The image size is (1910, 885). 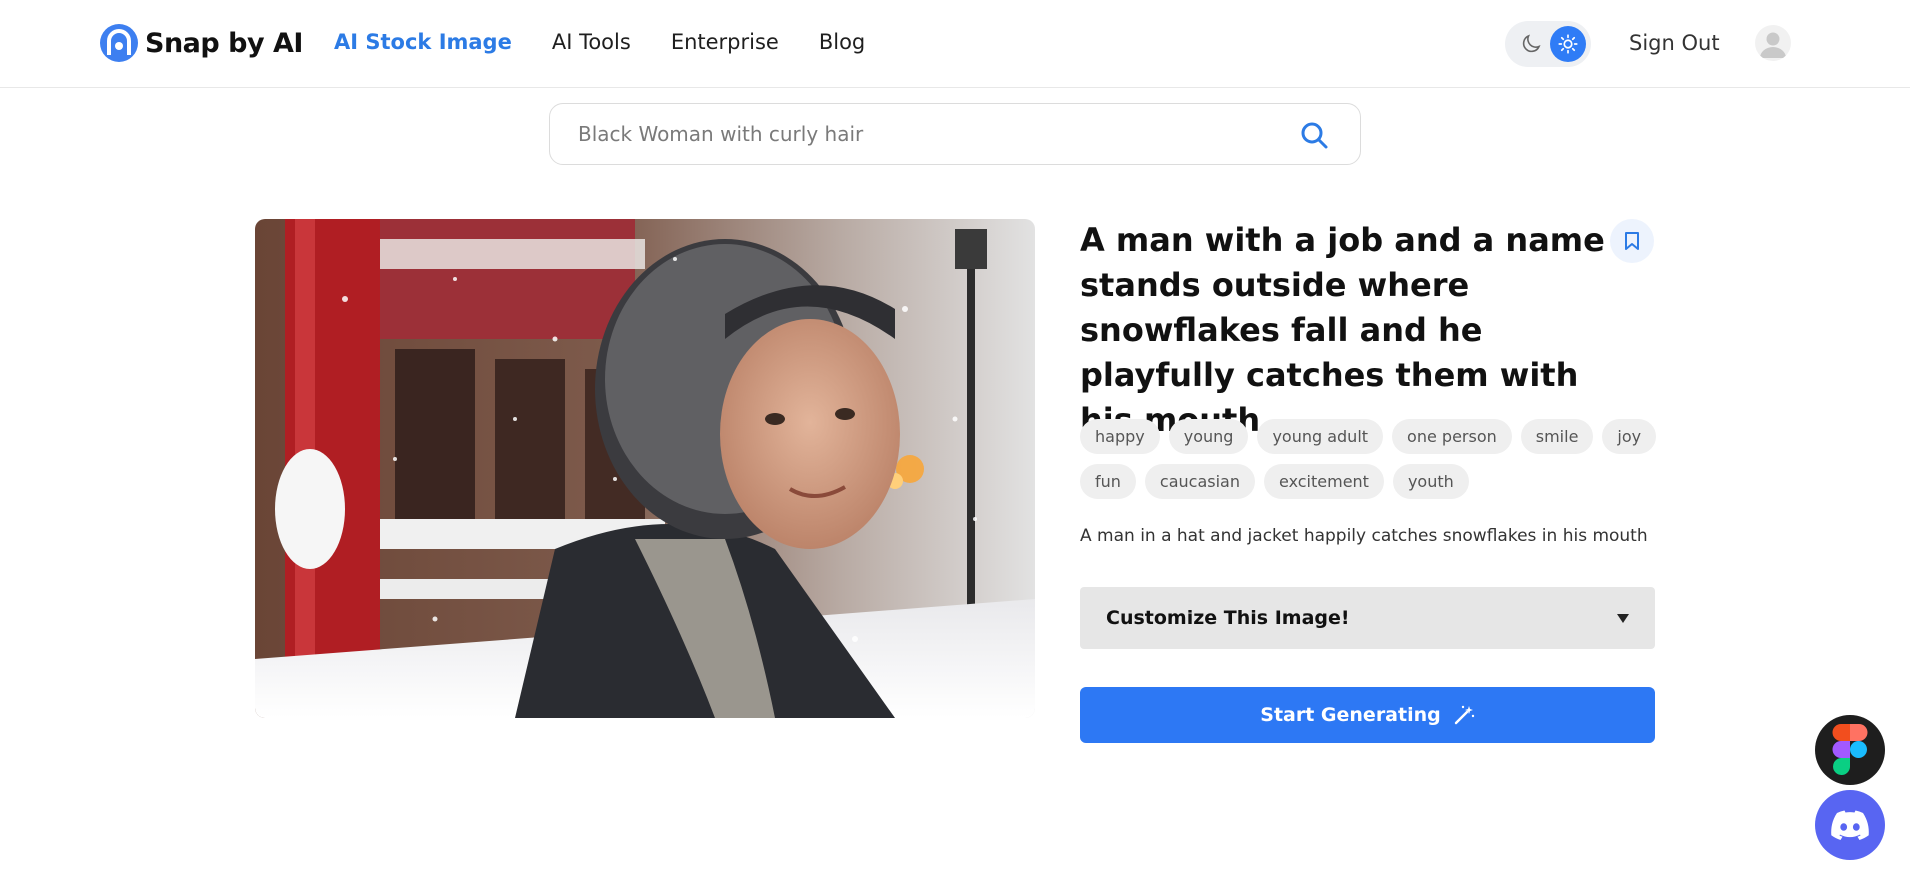 I want to click on figma-button, so click(x=1850, y=750).